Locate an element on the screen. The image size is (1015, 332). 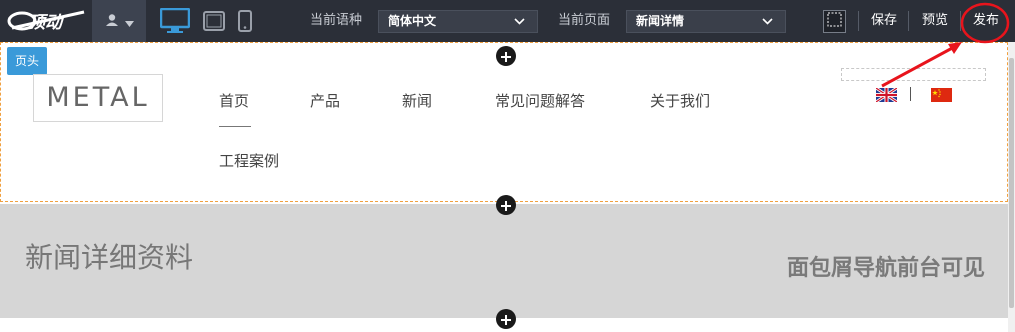
nav-item-products: 产品 is located at coordinates (325, 100).